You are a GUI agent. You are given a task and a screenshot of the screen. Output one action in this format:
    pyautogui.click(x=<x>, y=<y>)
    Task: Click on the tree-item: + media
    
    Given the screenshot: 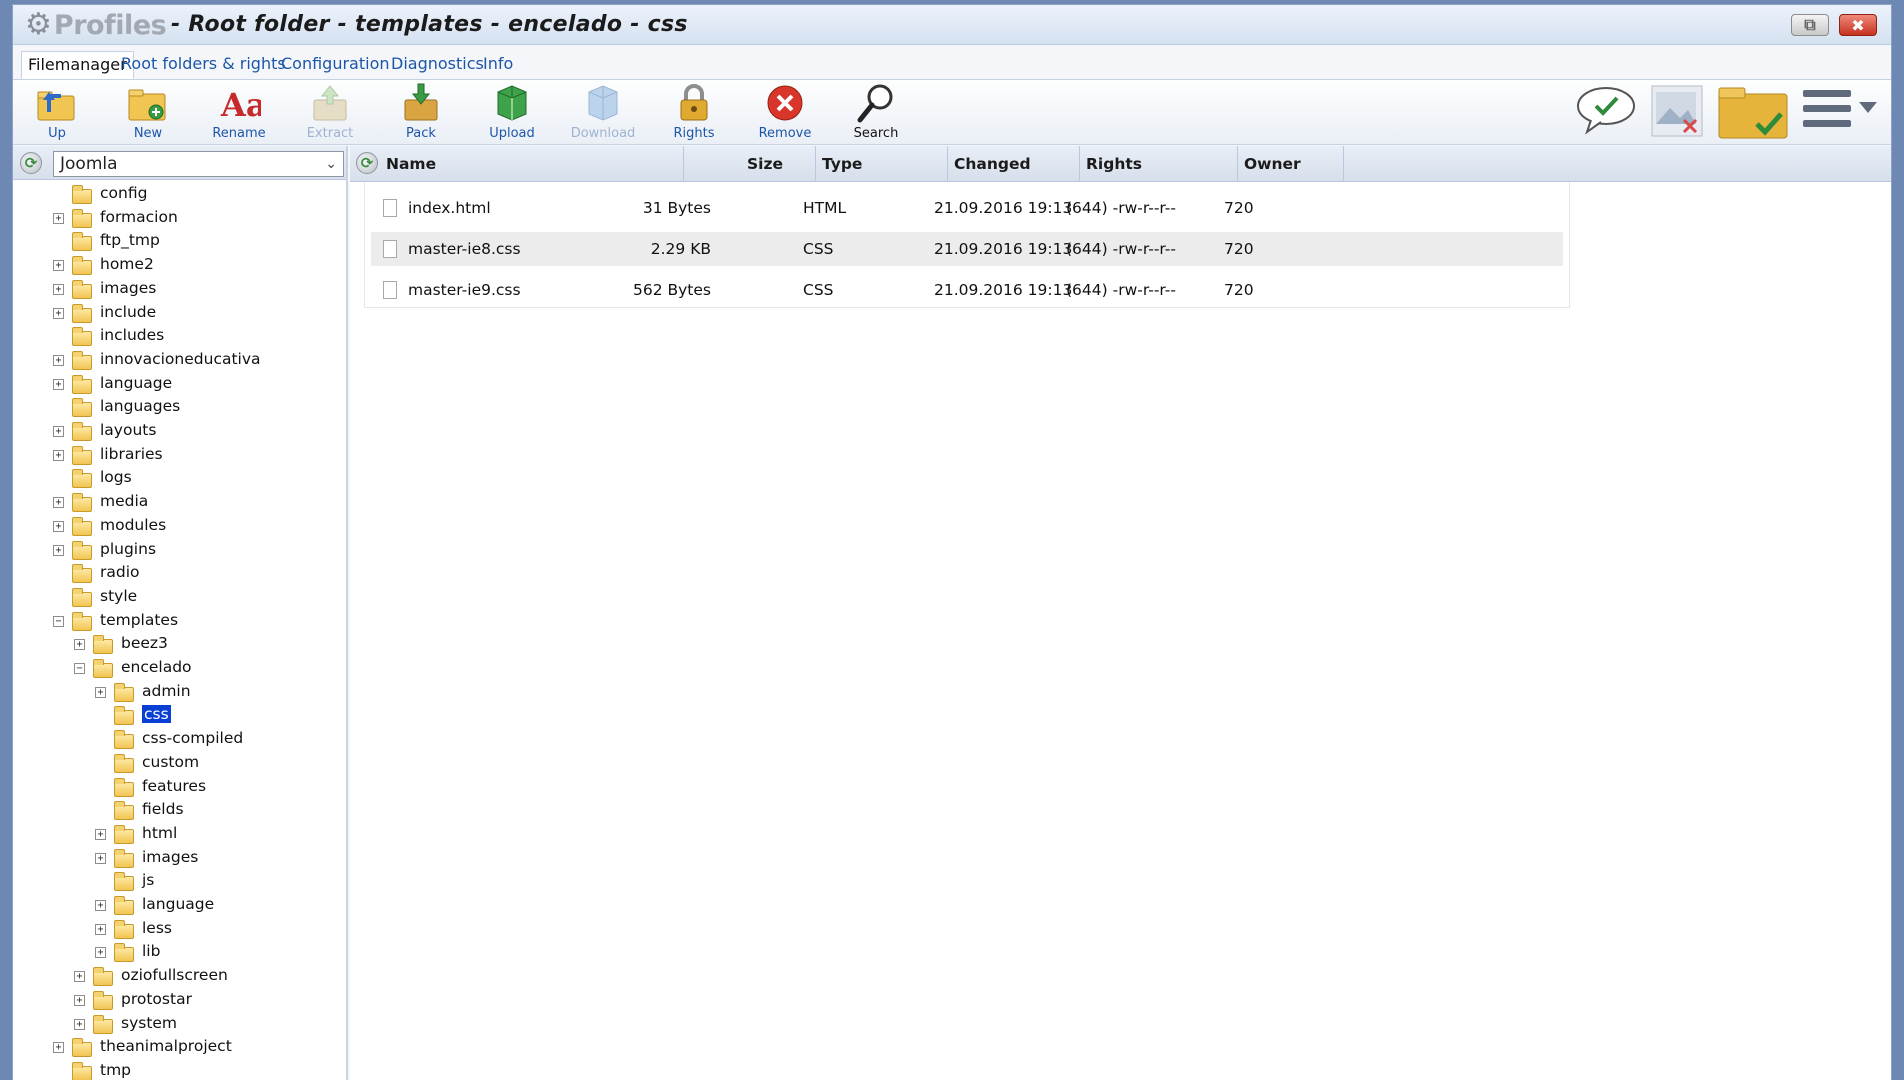 What is the action you would take?
    pyautogui.click(x=178, y=502)
    